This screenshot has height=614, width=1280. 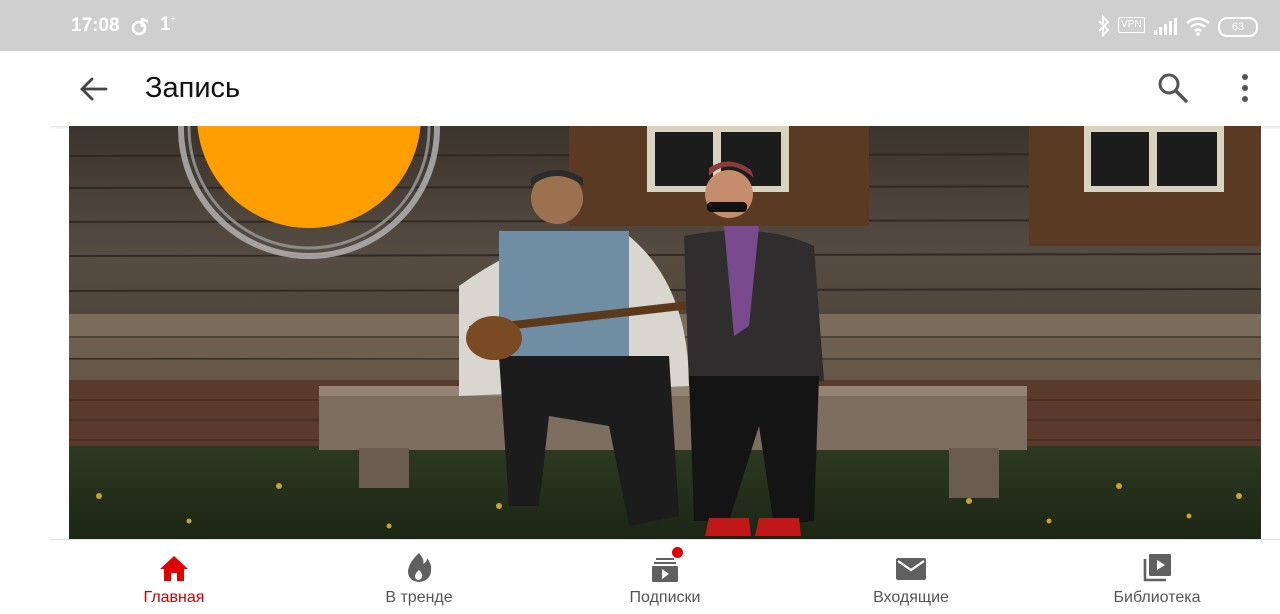 I want to click on nav-label-inbox: Входящие, so click(x=911, y=597).